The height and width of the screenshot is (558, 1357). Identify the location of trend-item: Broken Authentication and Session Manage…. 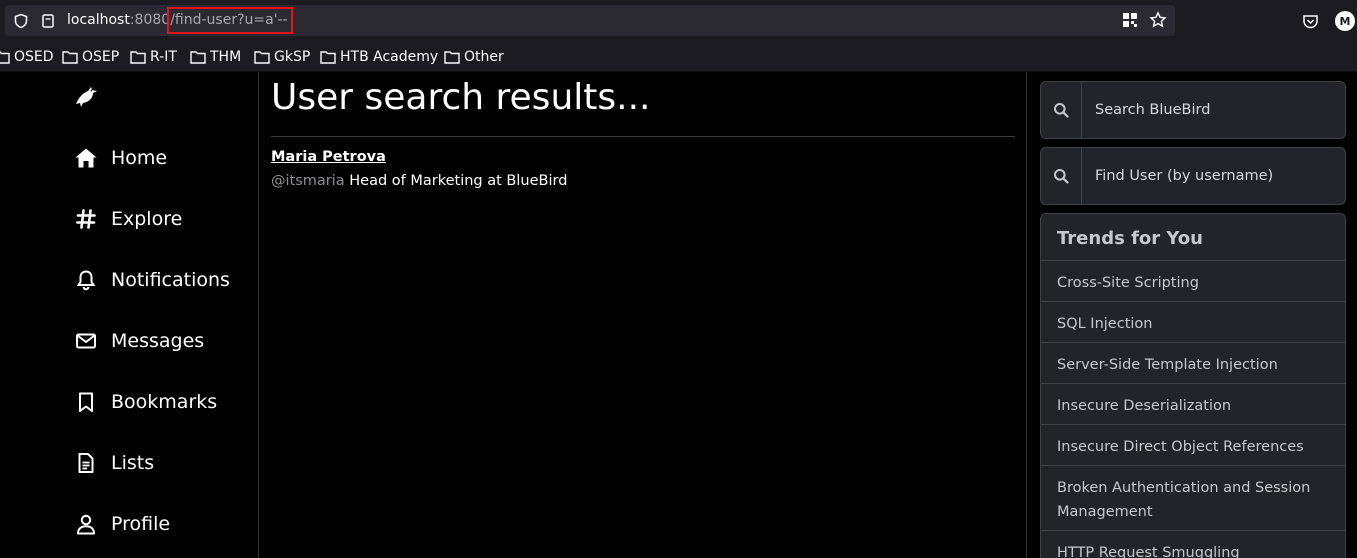
(1193, 497).